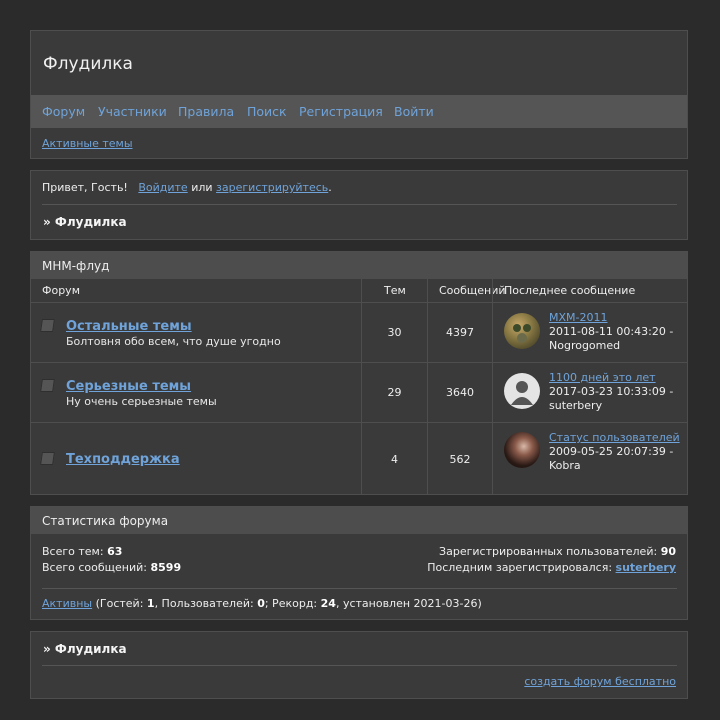 This screenshot has width=720, height=720. I want to click on last-post-link: Статус пользователей, so click(614, 437).